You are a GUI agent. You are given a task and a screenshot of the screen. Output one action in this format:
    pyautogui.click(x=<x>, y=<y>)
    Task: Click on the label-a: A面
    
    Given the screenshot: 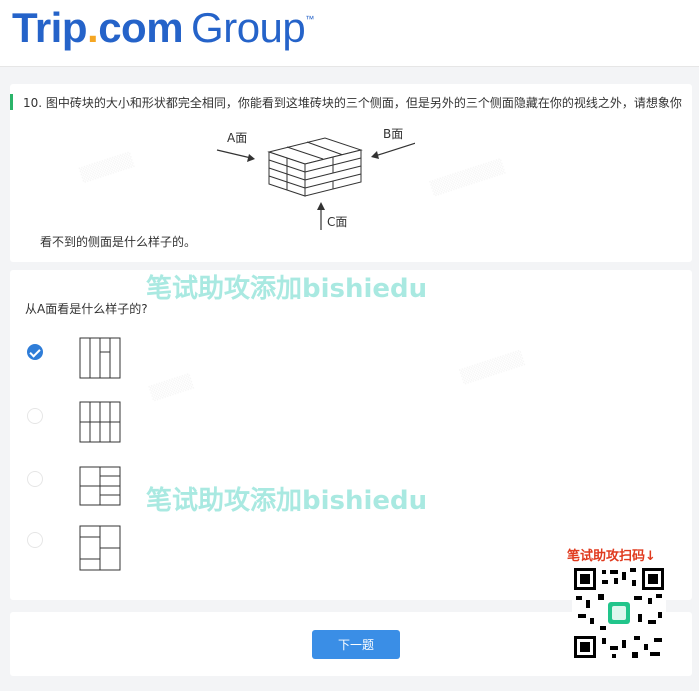 What is the action you would take?
    pyautogui.click(x=237, y=138)
    